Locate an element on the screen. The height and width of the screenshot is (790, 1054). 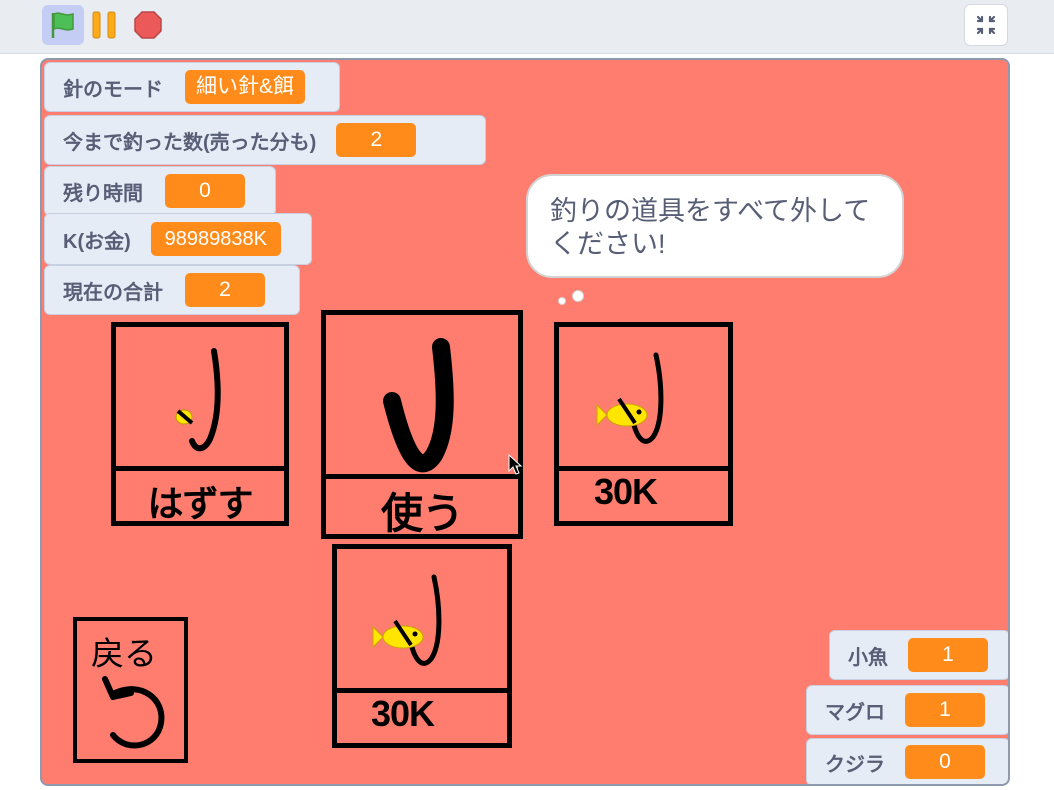
monitor-time-left: 残り時間 0 is located at coordinates (160, 191).